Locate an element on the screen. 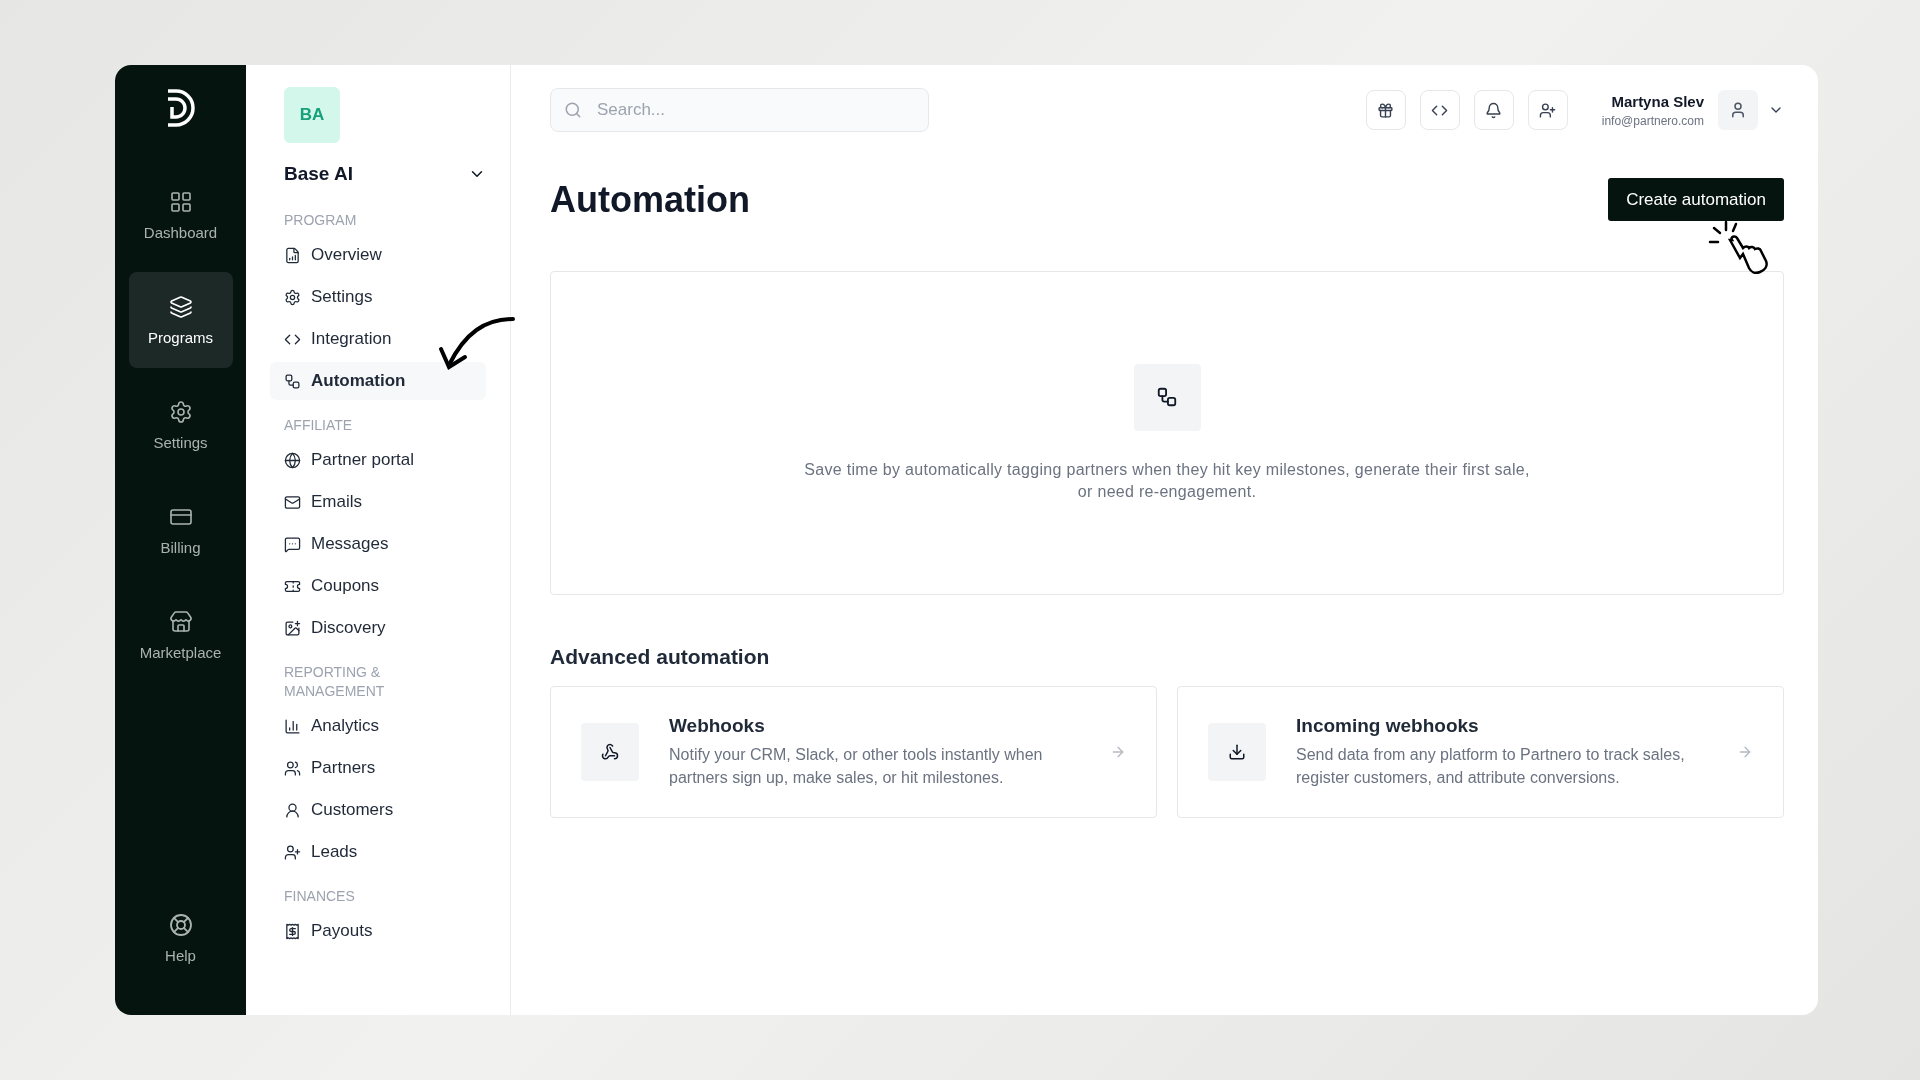 The image size is (1920, 1080). sidebar-nav-item: Integration is located at coordinates (378, 339).